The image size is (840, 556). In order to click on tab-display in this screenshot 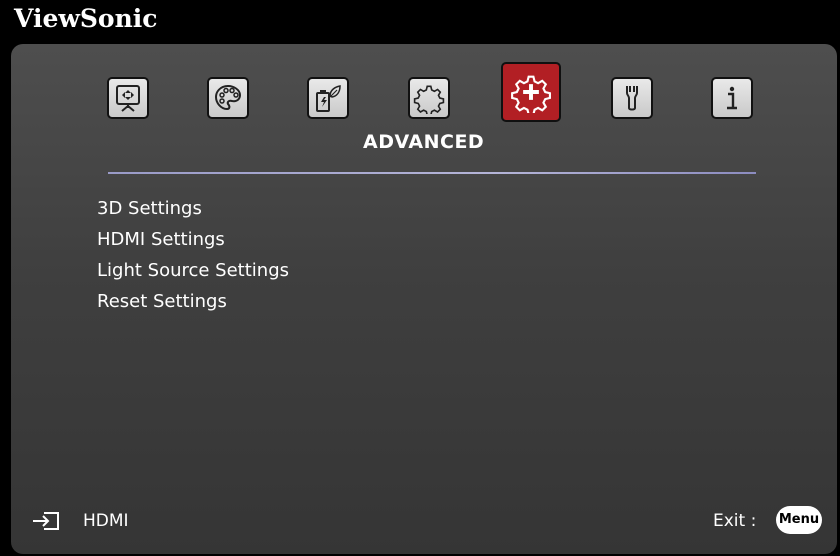, I will do `click(128, 98)`.